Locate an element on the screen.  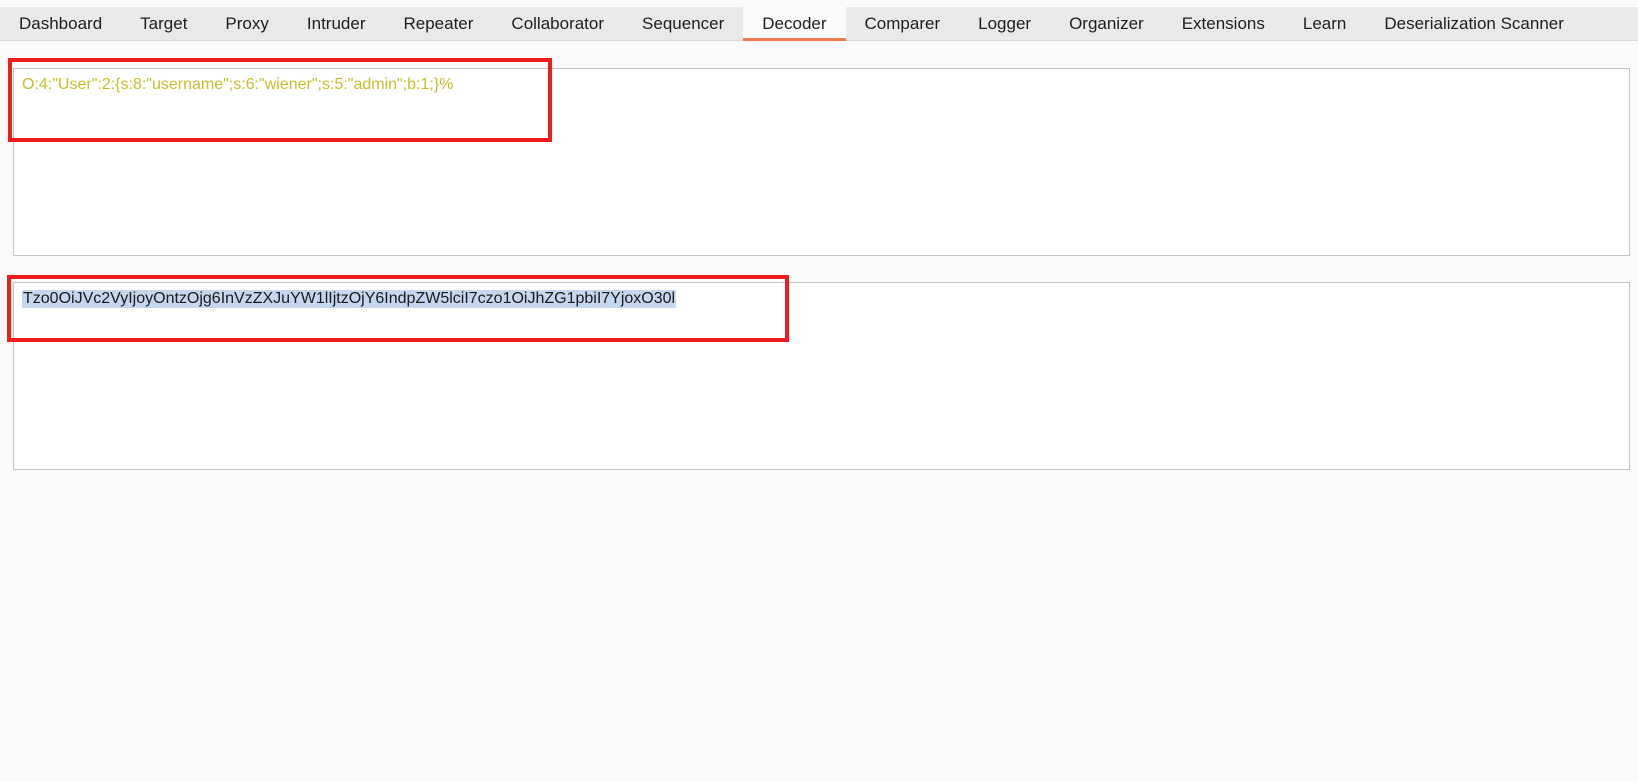
tab-decoder: Decoder is located at coordinates (794, 24).